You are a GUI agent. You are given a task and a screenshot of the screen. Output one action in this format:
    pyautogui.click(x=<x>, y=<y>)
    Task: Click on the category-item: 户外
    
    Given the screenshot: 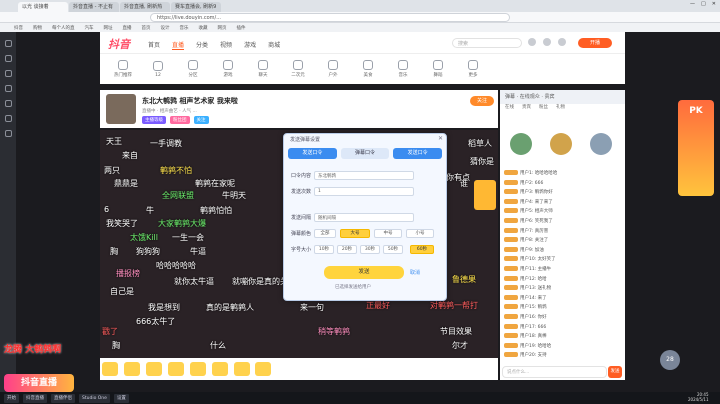 What is the action you would take?
    pyautogui.click(x=333, y=69)
    